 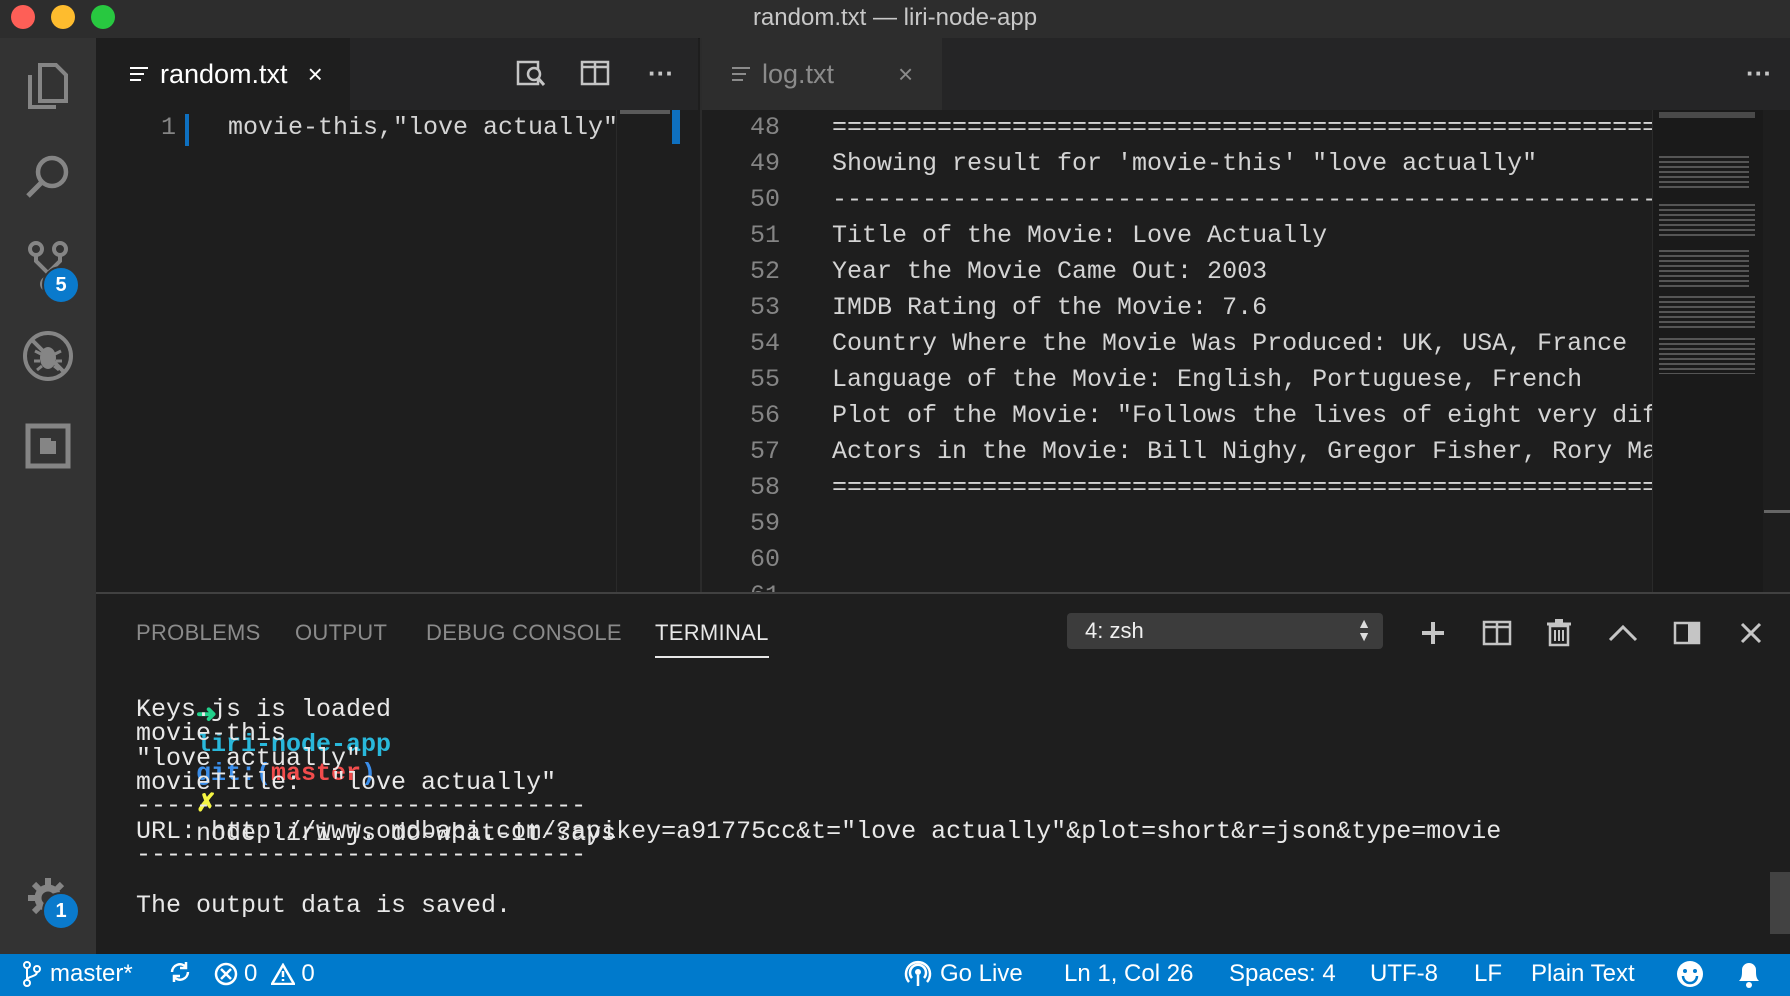 What do you see at coordinates (764, 379) in the screenshot?
I see `line-number: 55` at bounding box center [764, 379].